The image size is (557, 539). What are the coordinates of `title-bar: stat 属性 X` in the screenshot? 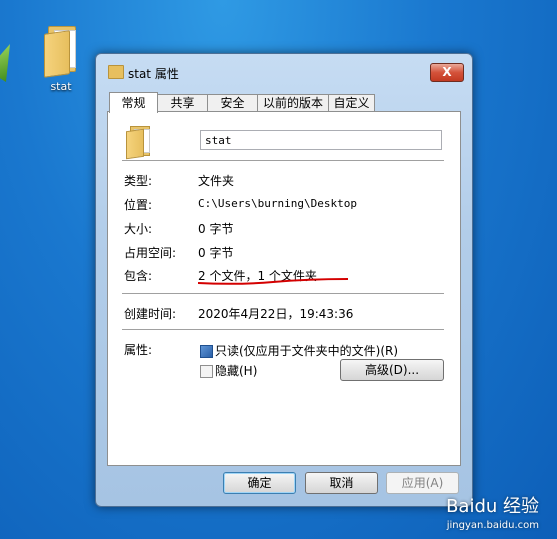 It's located at (284, 71).